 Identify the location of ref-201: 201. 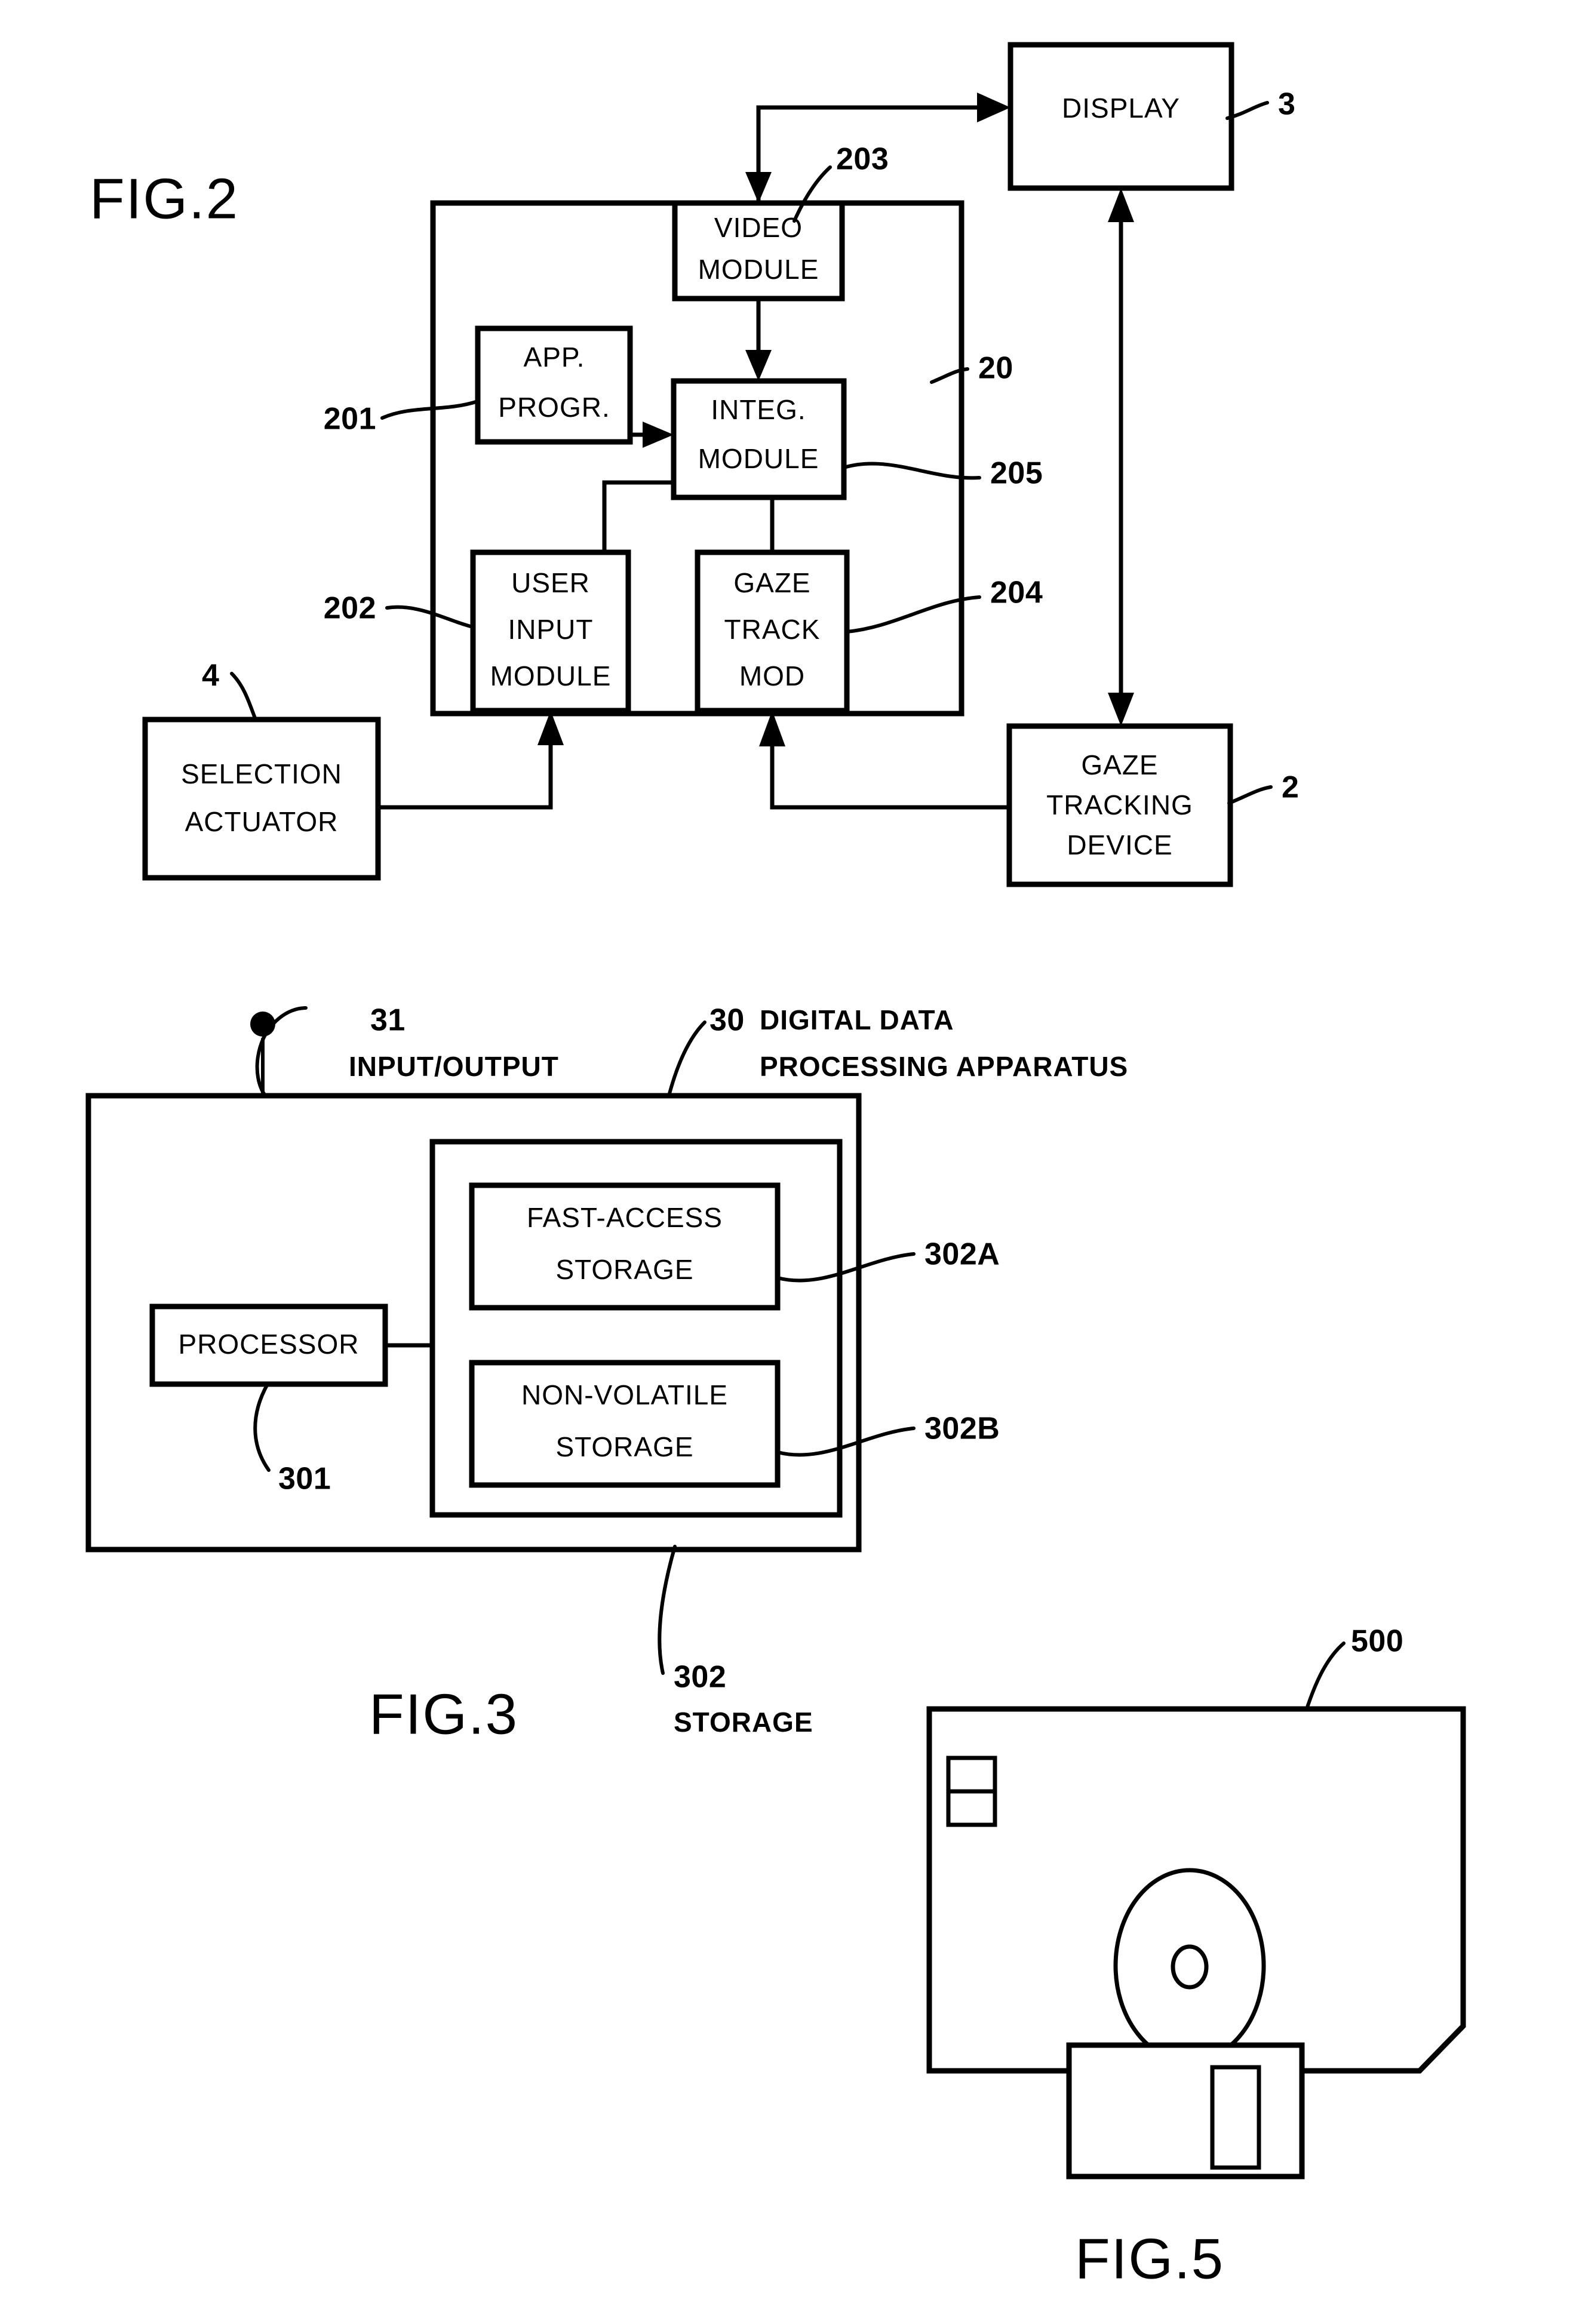
(350, 419).